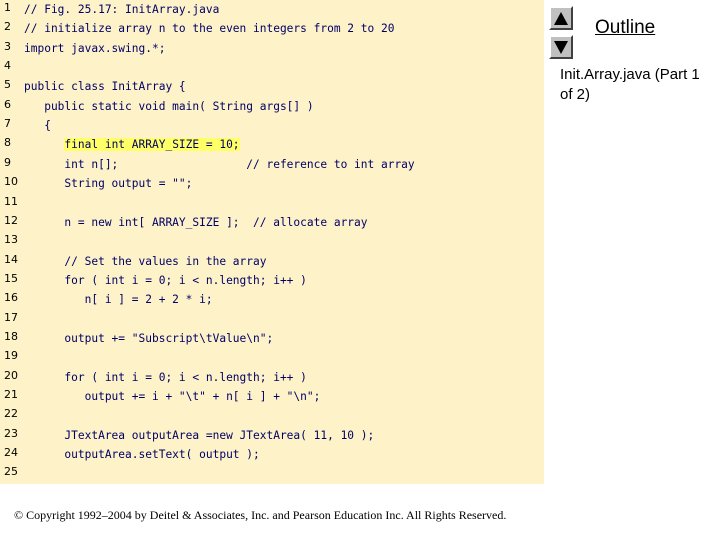 The image size is (720, 540). What do you see at coordinates (118, 300) in the screenshot?
I see `code-text: n[ i ] = 2 + 2 * i;` at bounding box center [118, 300].